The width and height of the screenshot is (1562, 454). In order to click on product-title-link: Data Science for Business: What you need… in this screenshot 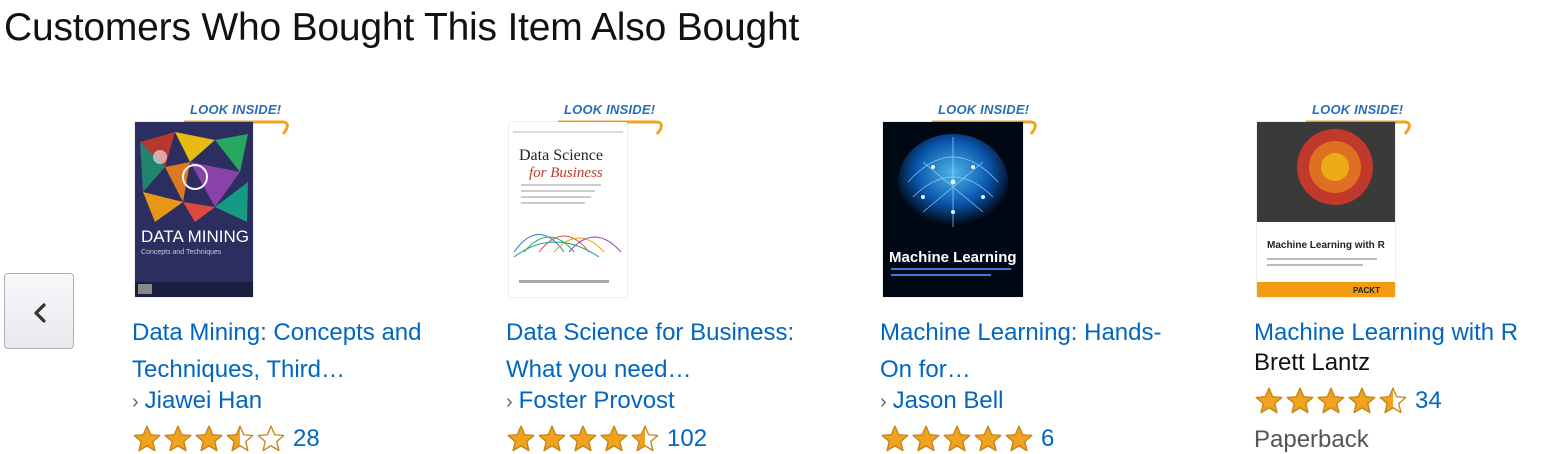, I will do `click(686, 351)`.